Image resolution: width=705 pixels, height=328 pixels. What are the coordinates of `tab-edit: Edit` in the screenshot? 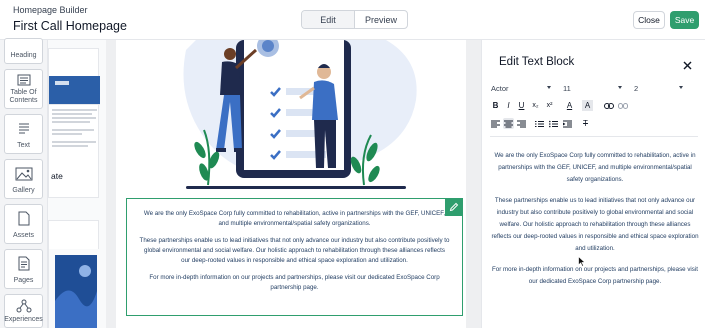 It's located at (328, 19).